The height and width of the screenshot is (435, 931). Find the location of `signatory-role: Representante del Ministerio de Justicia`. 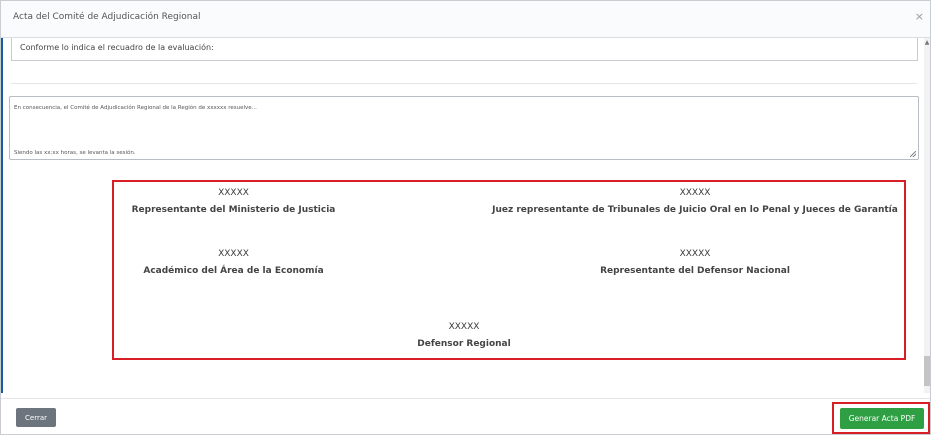

signatory-role: Representante del Ministerio de Justicia is located at coordinates (233, 210).